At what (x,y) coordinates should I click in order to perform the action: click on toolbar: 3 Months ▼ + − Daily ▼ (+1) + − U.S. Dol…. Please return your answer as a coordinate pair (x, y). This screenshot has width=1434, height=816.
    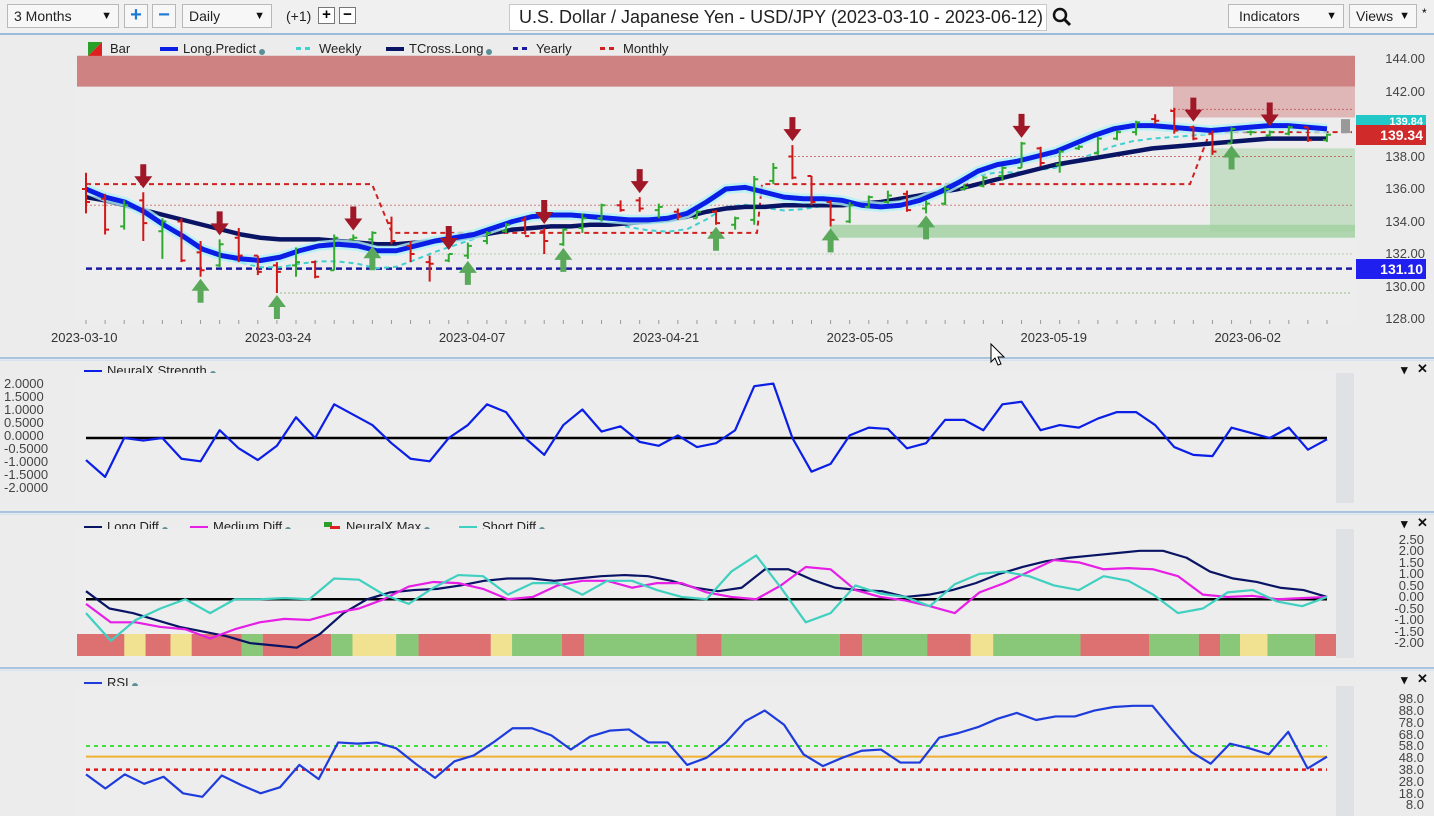
    Looking at the image, I should click on (717, 17).